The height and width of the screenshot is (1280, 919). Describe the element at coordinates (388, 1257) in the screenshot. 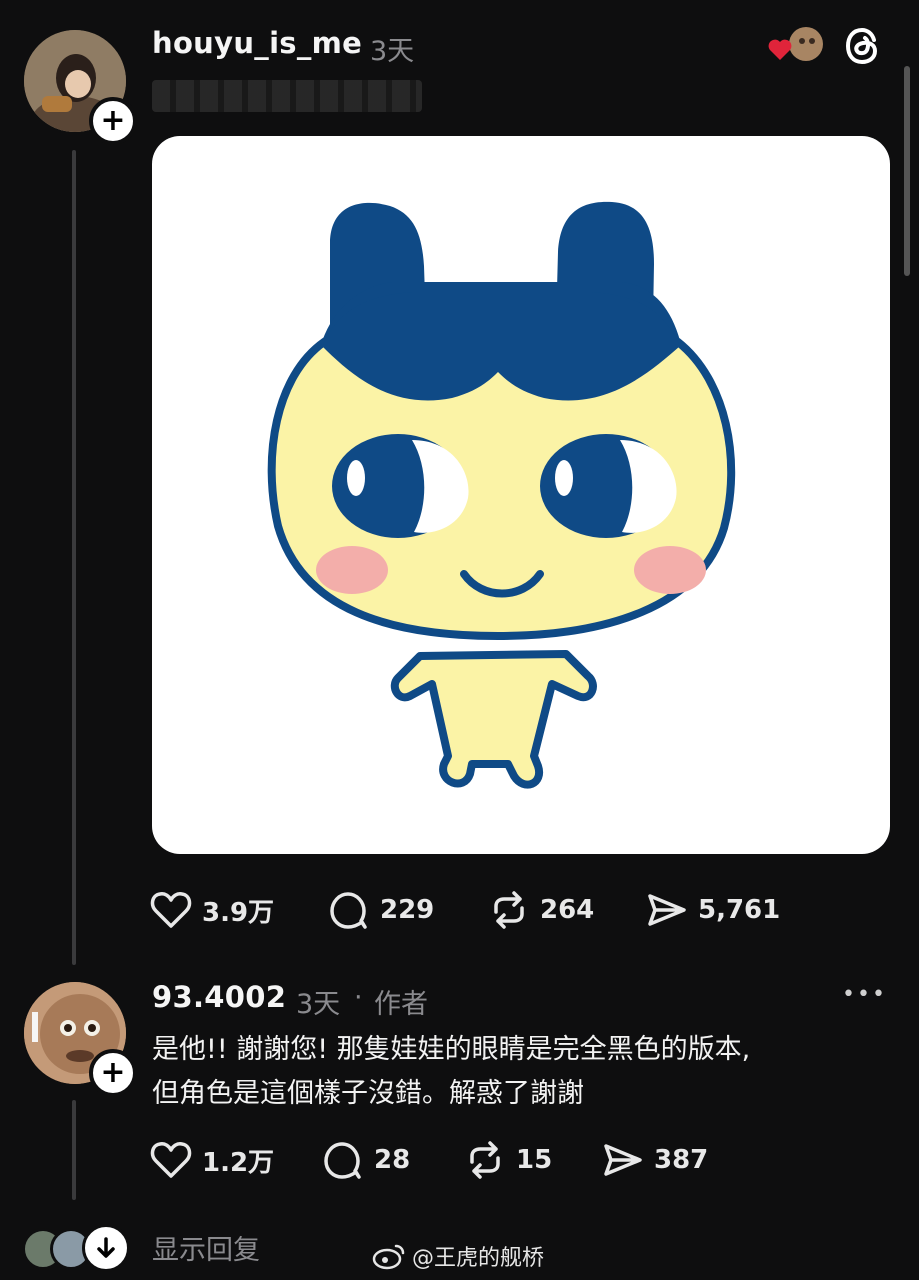

I see `weibo-logo-icon` at that location.